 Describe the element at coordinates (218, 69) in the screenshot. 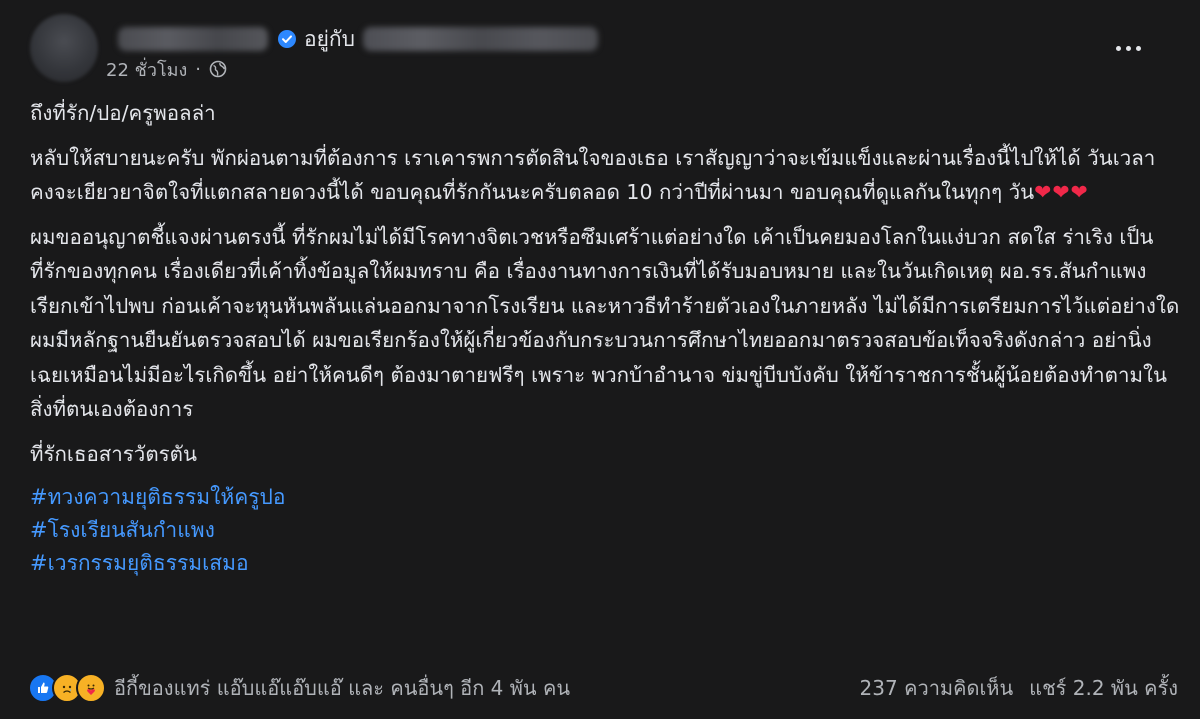

I see `globe-icon` at that location.